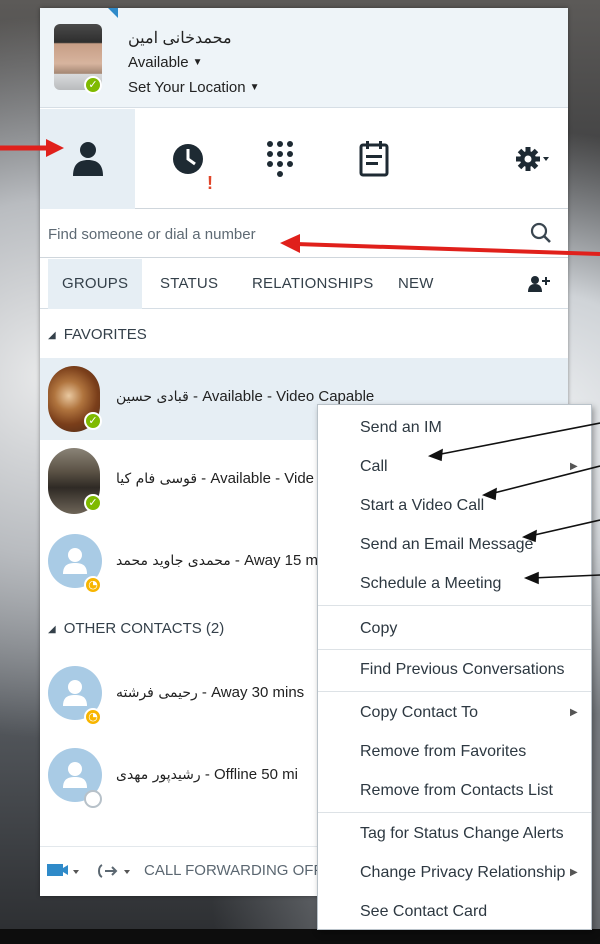 This screenshot has height=944, width=600. What do you see at coordinates (32, 148) in the screenshot?
I see `red-arrow-to-contacts-icon` at bounding box center [32, 148].